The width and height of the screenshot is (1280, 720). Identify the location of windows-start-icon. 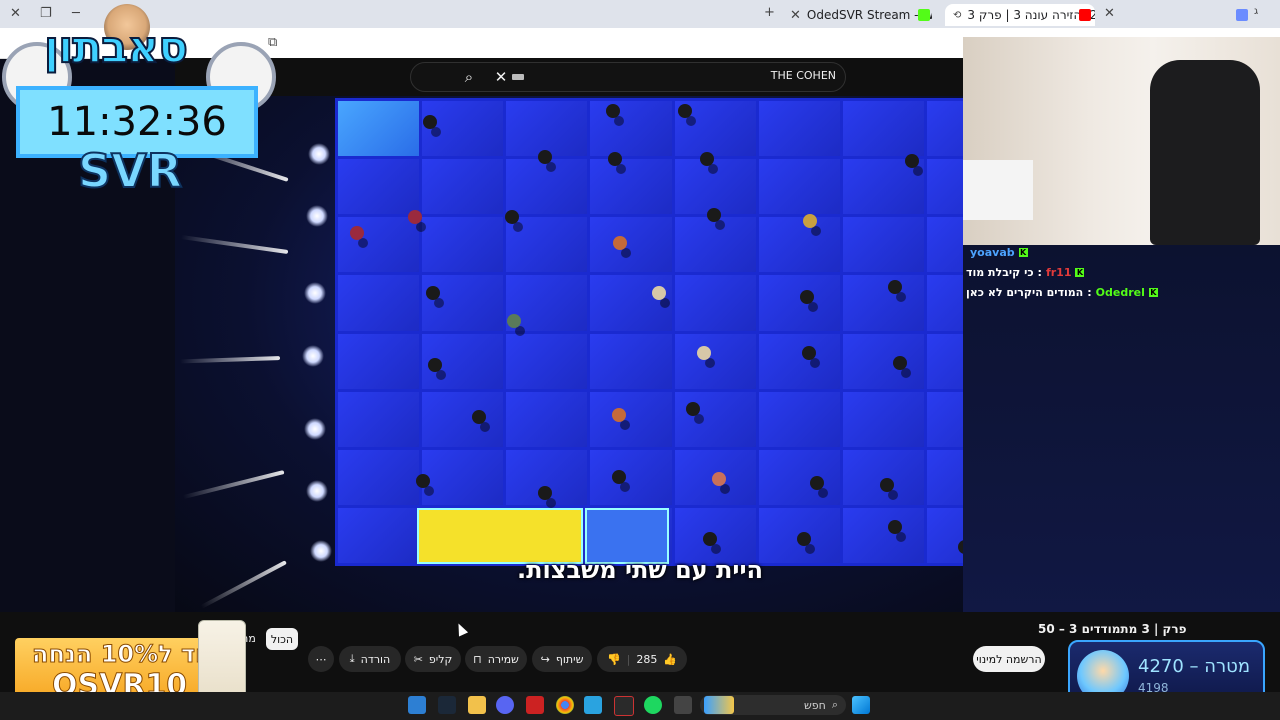
(861, 705).